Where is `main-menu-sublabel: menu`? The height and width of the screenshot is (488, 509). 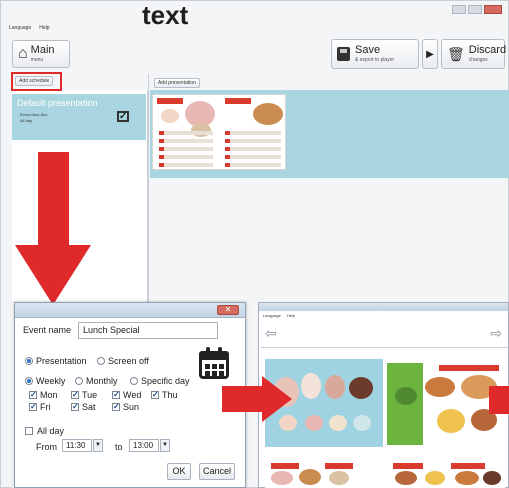 main-menu-sublabel: menu is located at coordinates (37, 60).